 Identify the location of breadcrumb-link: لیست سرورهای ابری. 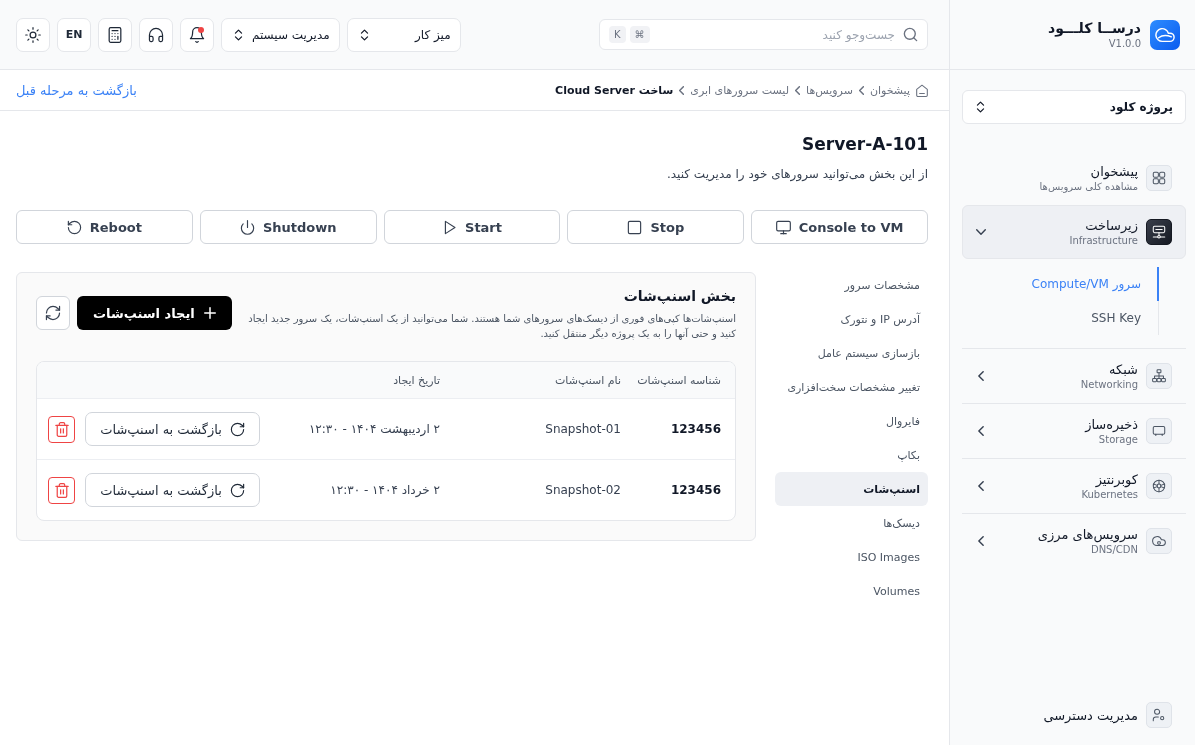
(740, 90).